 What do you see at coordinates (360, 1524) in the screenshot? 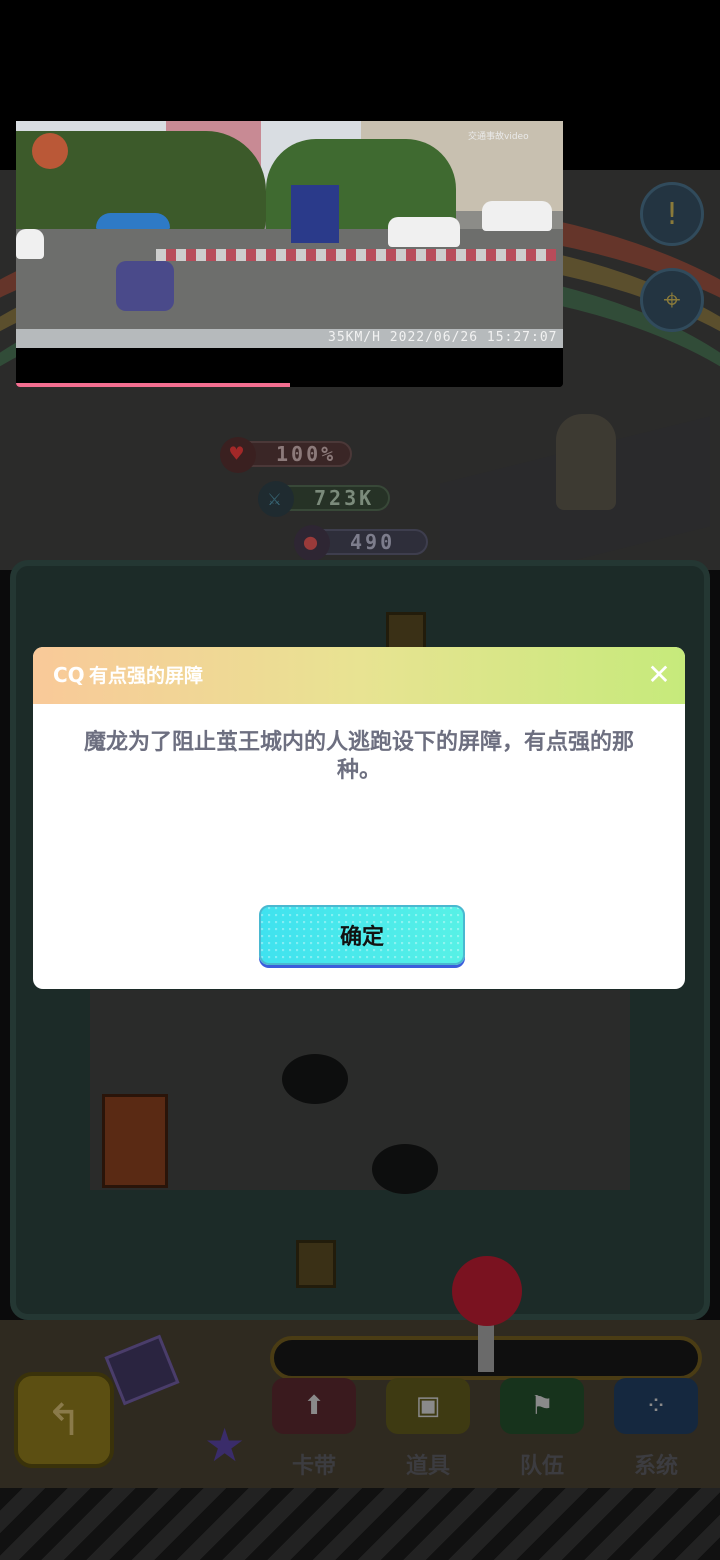
I see `hazard-stripes` at bounding box center [360, 1524].